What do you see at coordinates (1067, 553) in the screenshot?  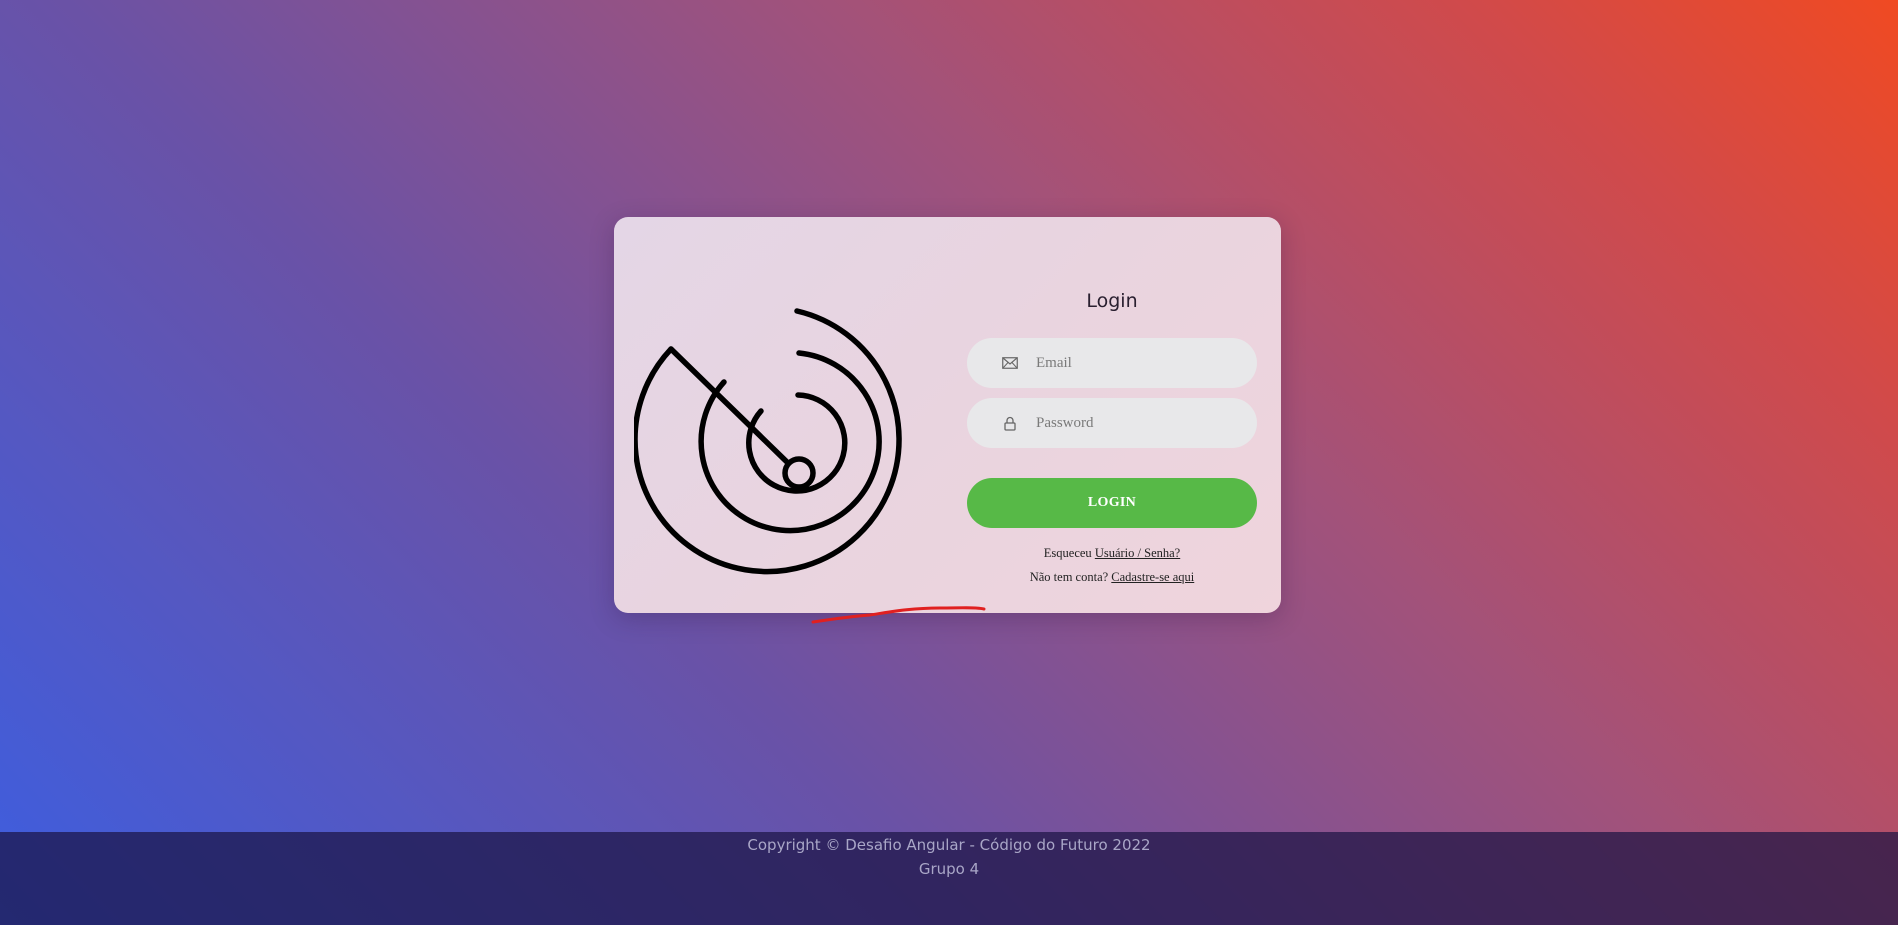 I see `forgot-prefix: Esqueceu` at bounding box center [1067, 553].